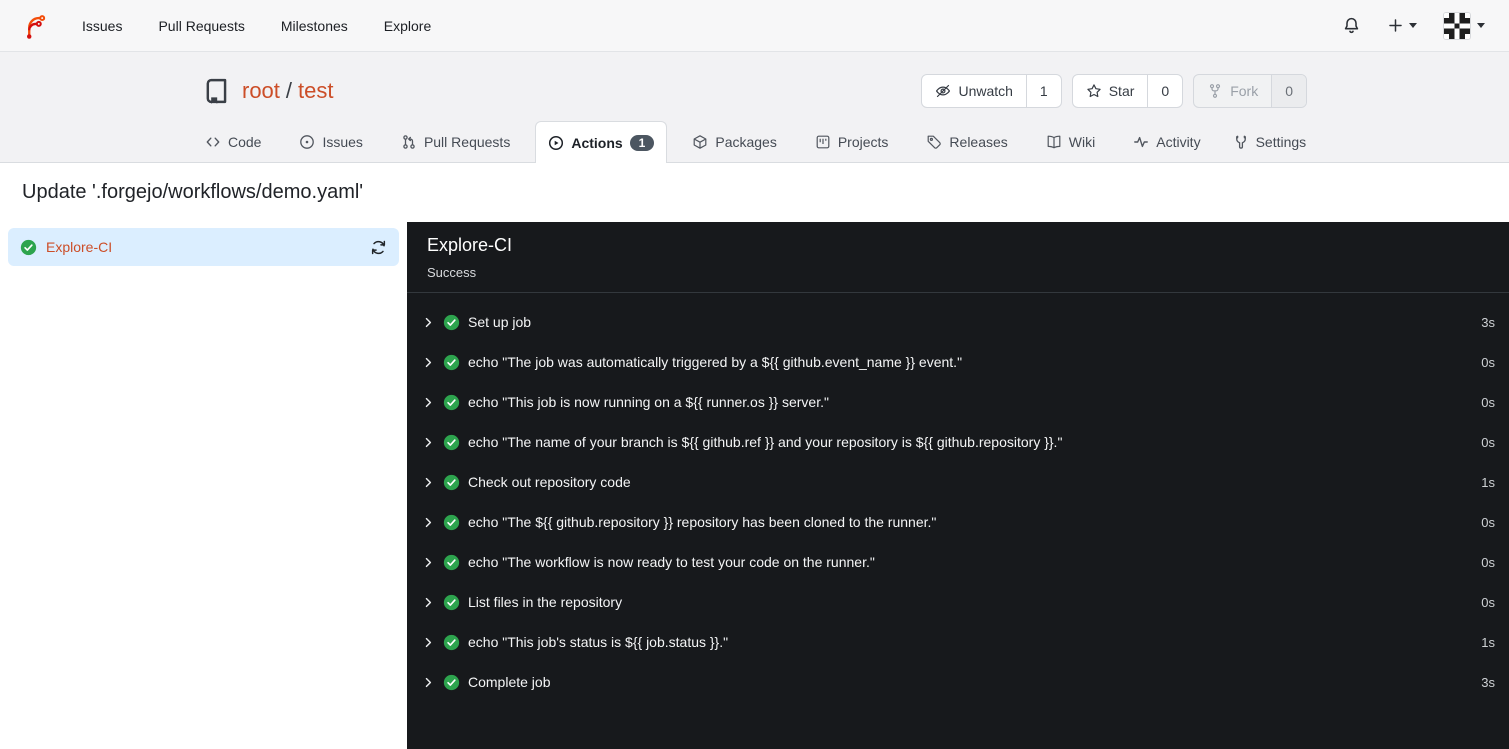  I want to click on eye-off-icon, so click(943, 91).